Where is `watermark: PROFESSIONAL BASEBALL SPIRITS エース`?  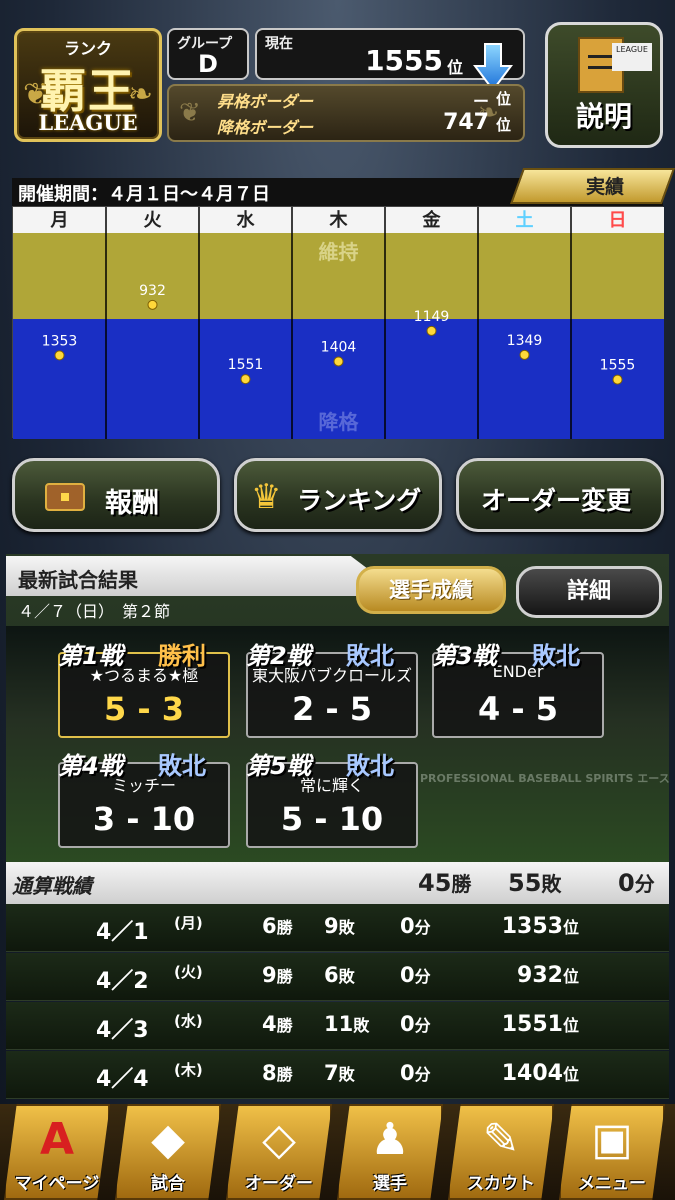 watermark: PROFESSIONAL BASEBALL SPIRITS エース is located at coordinates (545, 778).